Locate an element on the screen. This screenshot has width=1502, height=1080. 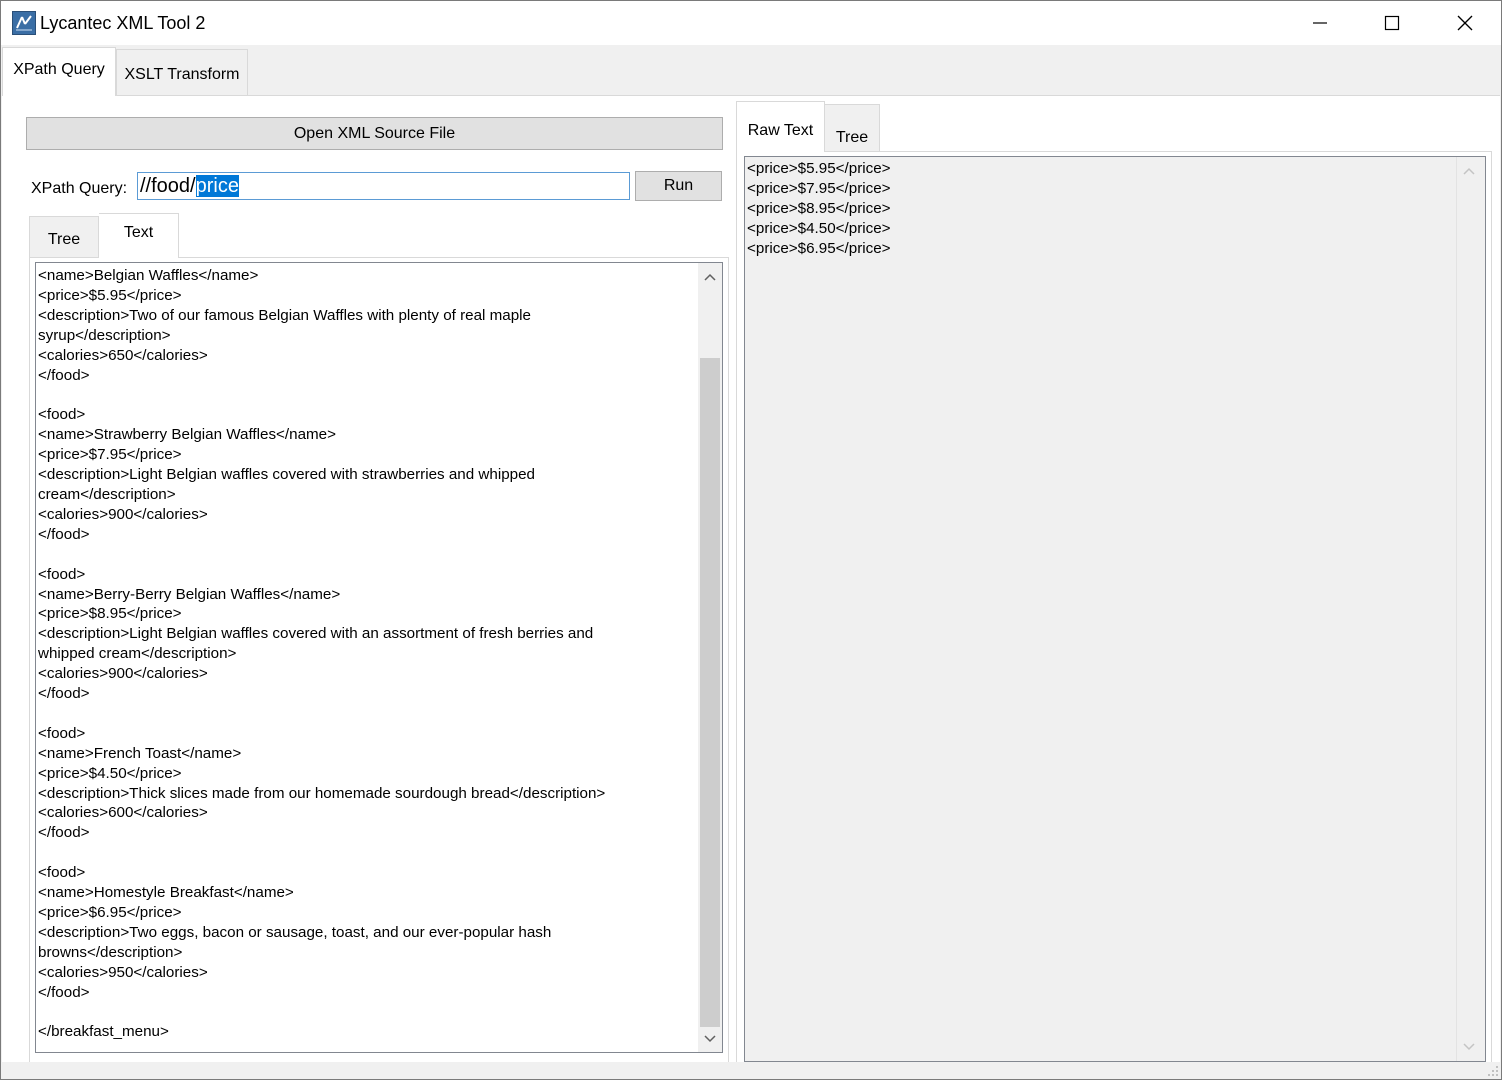
selected-text: price is located at coordinates (217, 186).